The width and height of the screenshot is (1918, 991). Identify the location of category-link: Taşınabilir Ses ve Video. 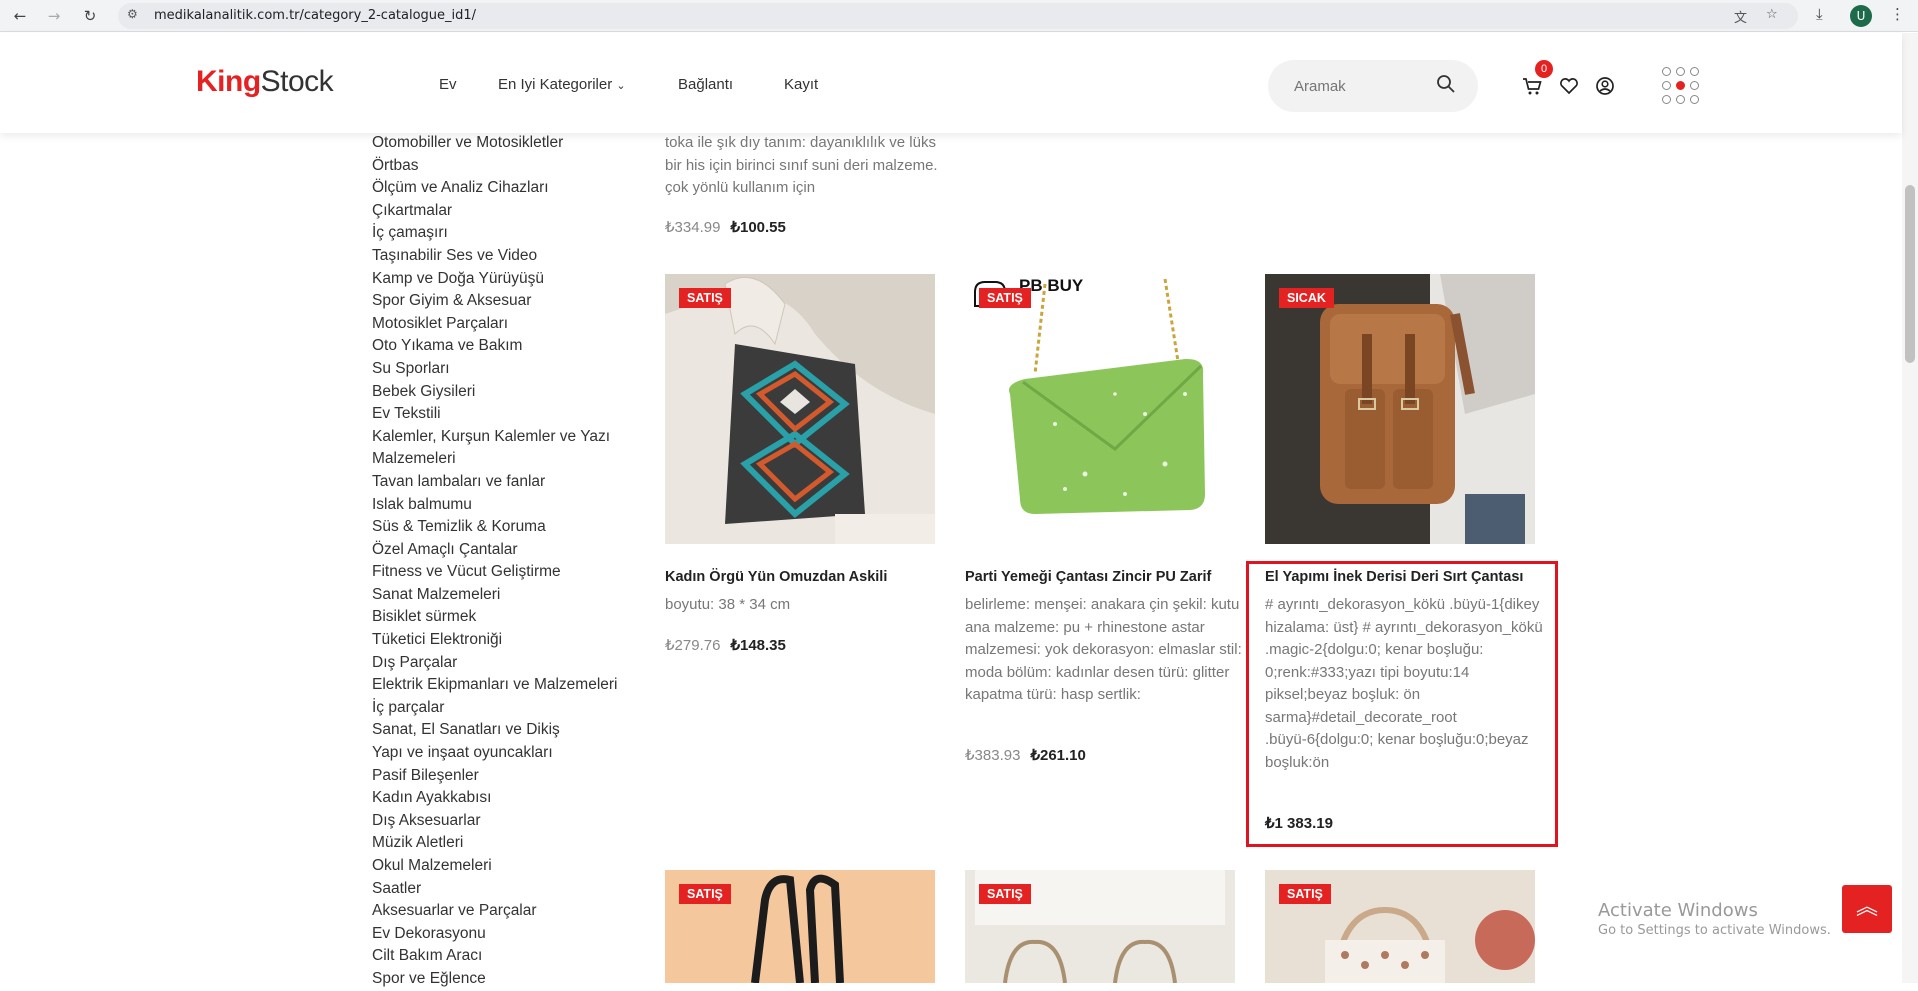
(507, 256).